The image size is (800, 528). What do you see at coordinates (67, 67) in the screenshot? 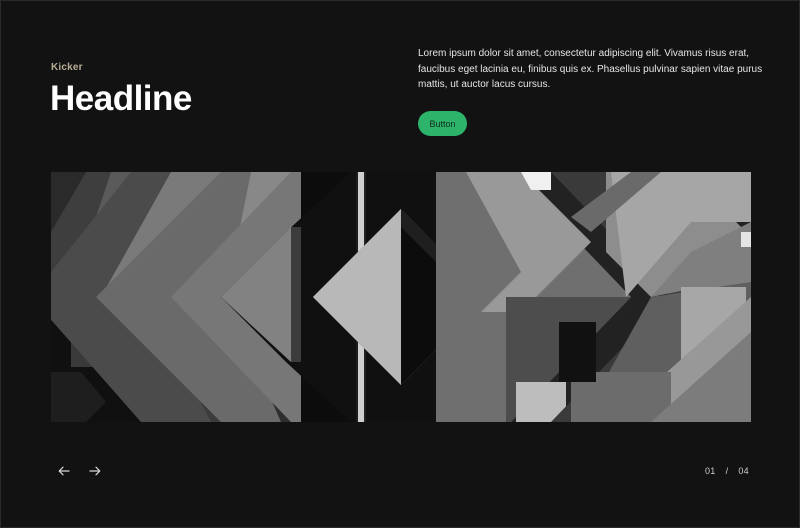
I see `kicker-label: Kicker` at bounding box center [67, 67].